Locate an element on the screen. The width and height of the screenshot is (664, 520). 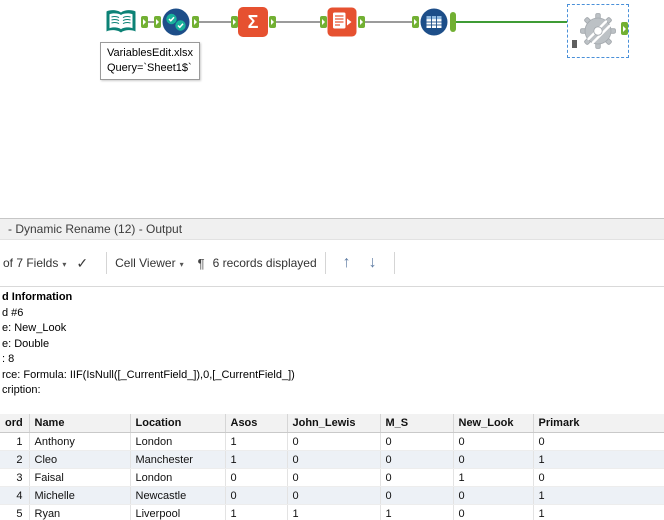
col-header-new-look: New_Look is located at coordinates (493, 423).